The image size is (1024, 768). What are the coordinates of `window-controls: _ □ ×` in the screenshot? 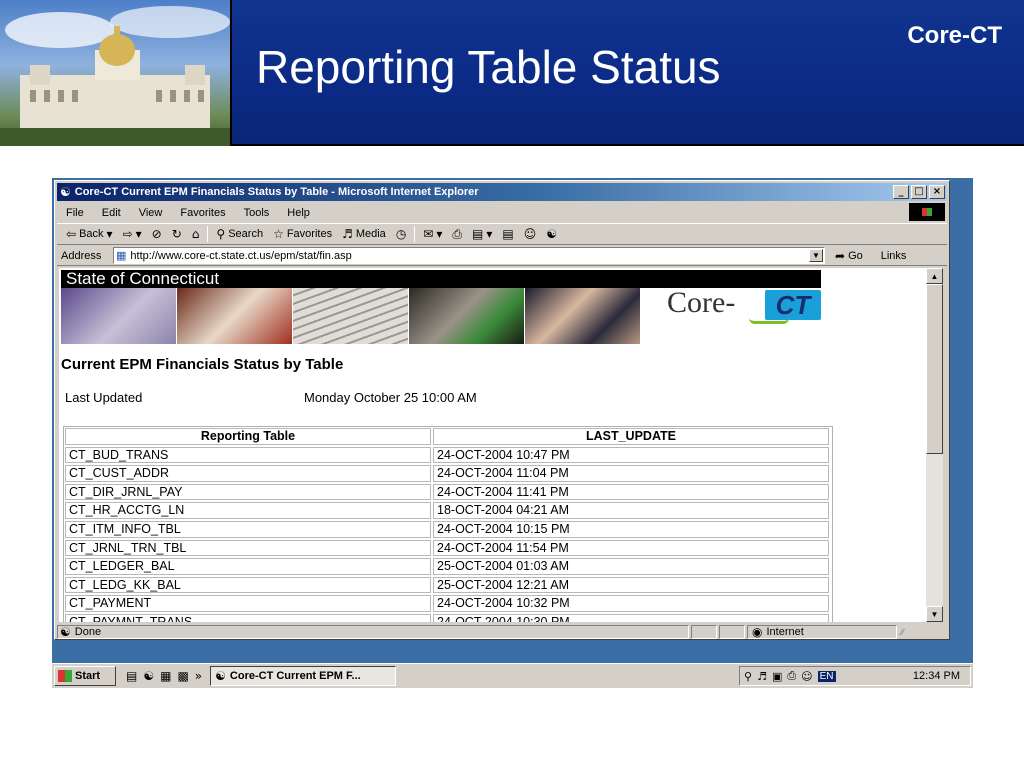 It's located at (919, 192).